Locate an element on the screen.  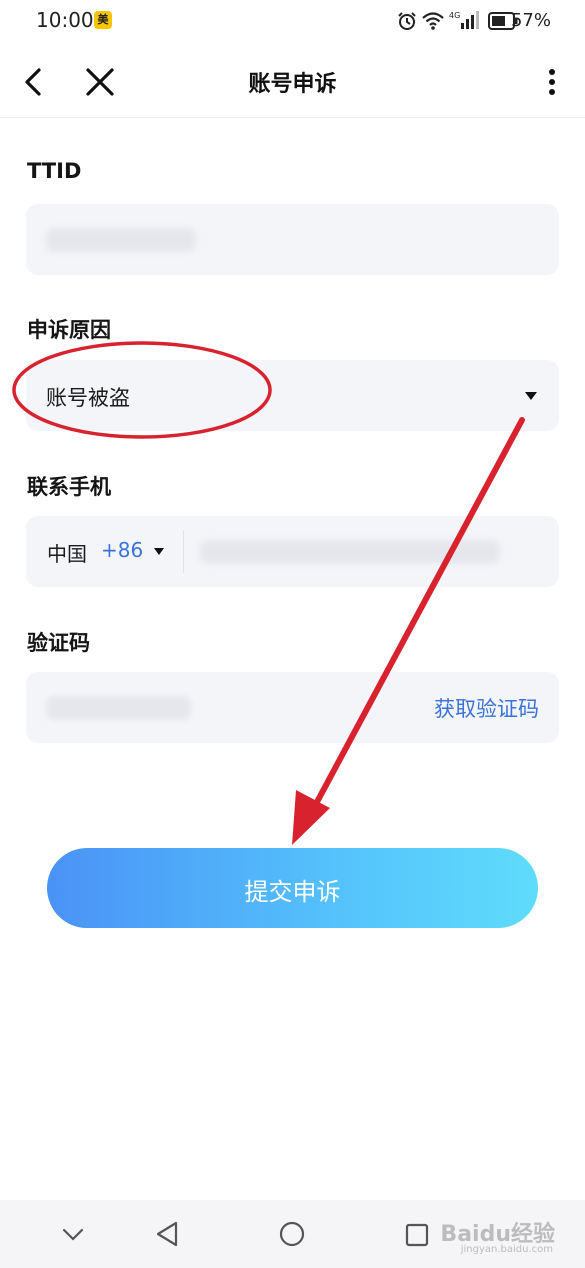
page-title: 账号申诉 is located at coordinates (292, 84).